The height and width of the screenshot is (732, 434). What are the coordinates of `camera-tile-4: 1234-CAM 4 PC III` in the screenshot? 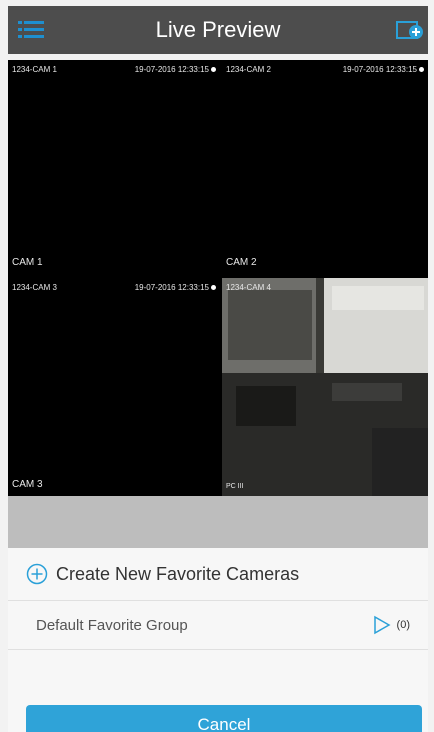 It's located at (325, 387).